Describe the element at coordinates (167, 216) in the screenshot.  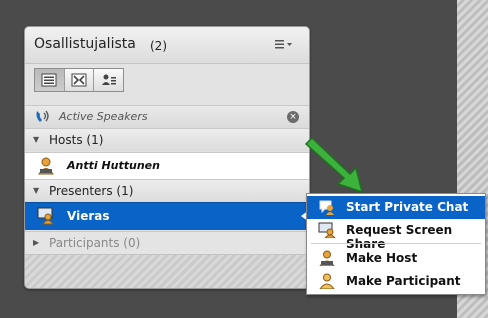
I see `attendee-row-selected: Vieras` at that location.